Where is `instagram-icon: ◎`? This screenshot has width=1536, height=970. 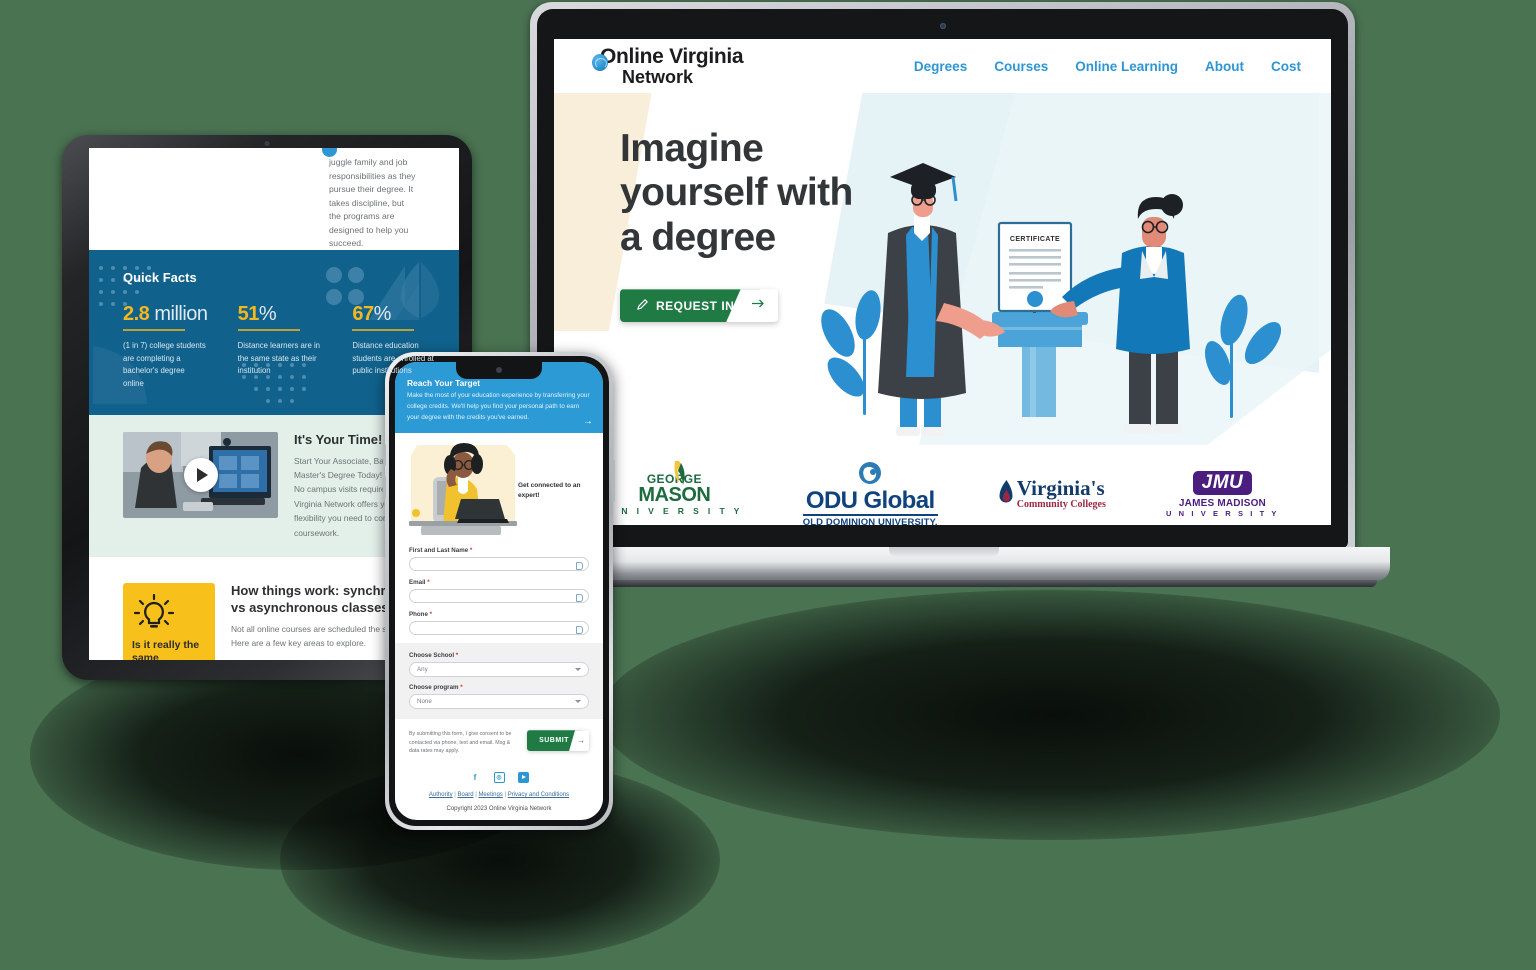 instagram-icon: ◎ is located at coordinates (499, 777).